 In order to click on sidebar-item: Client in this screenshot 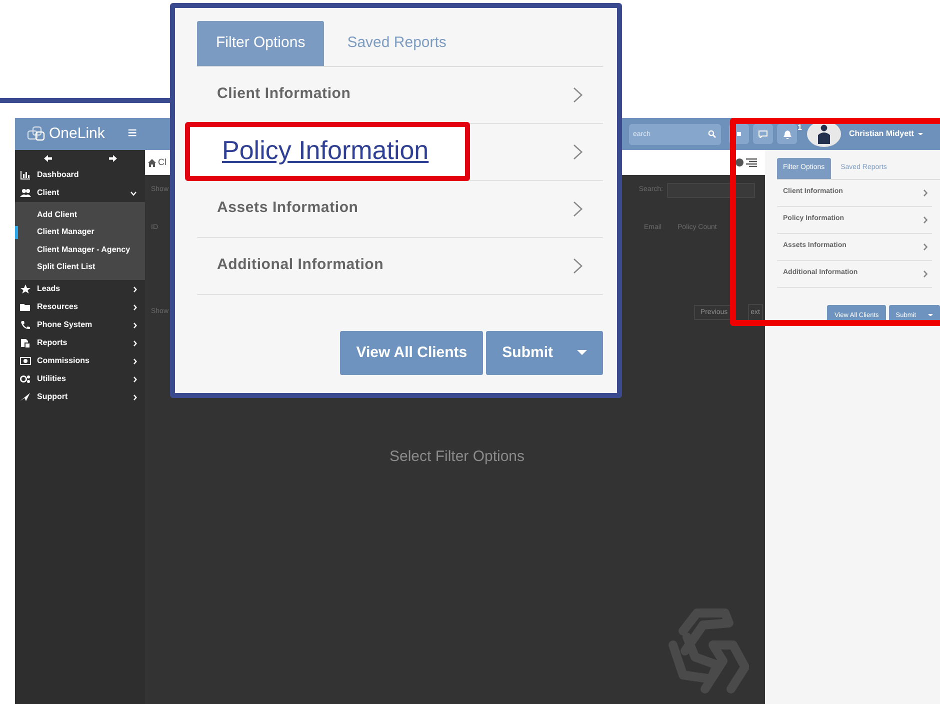, I will do `click(80, 193)`.